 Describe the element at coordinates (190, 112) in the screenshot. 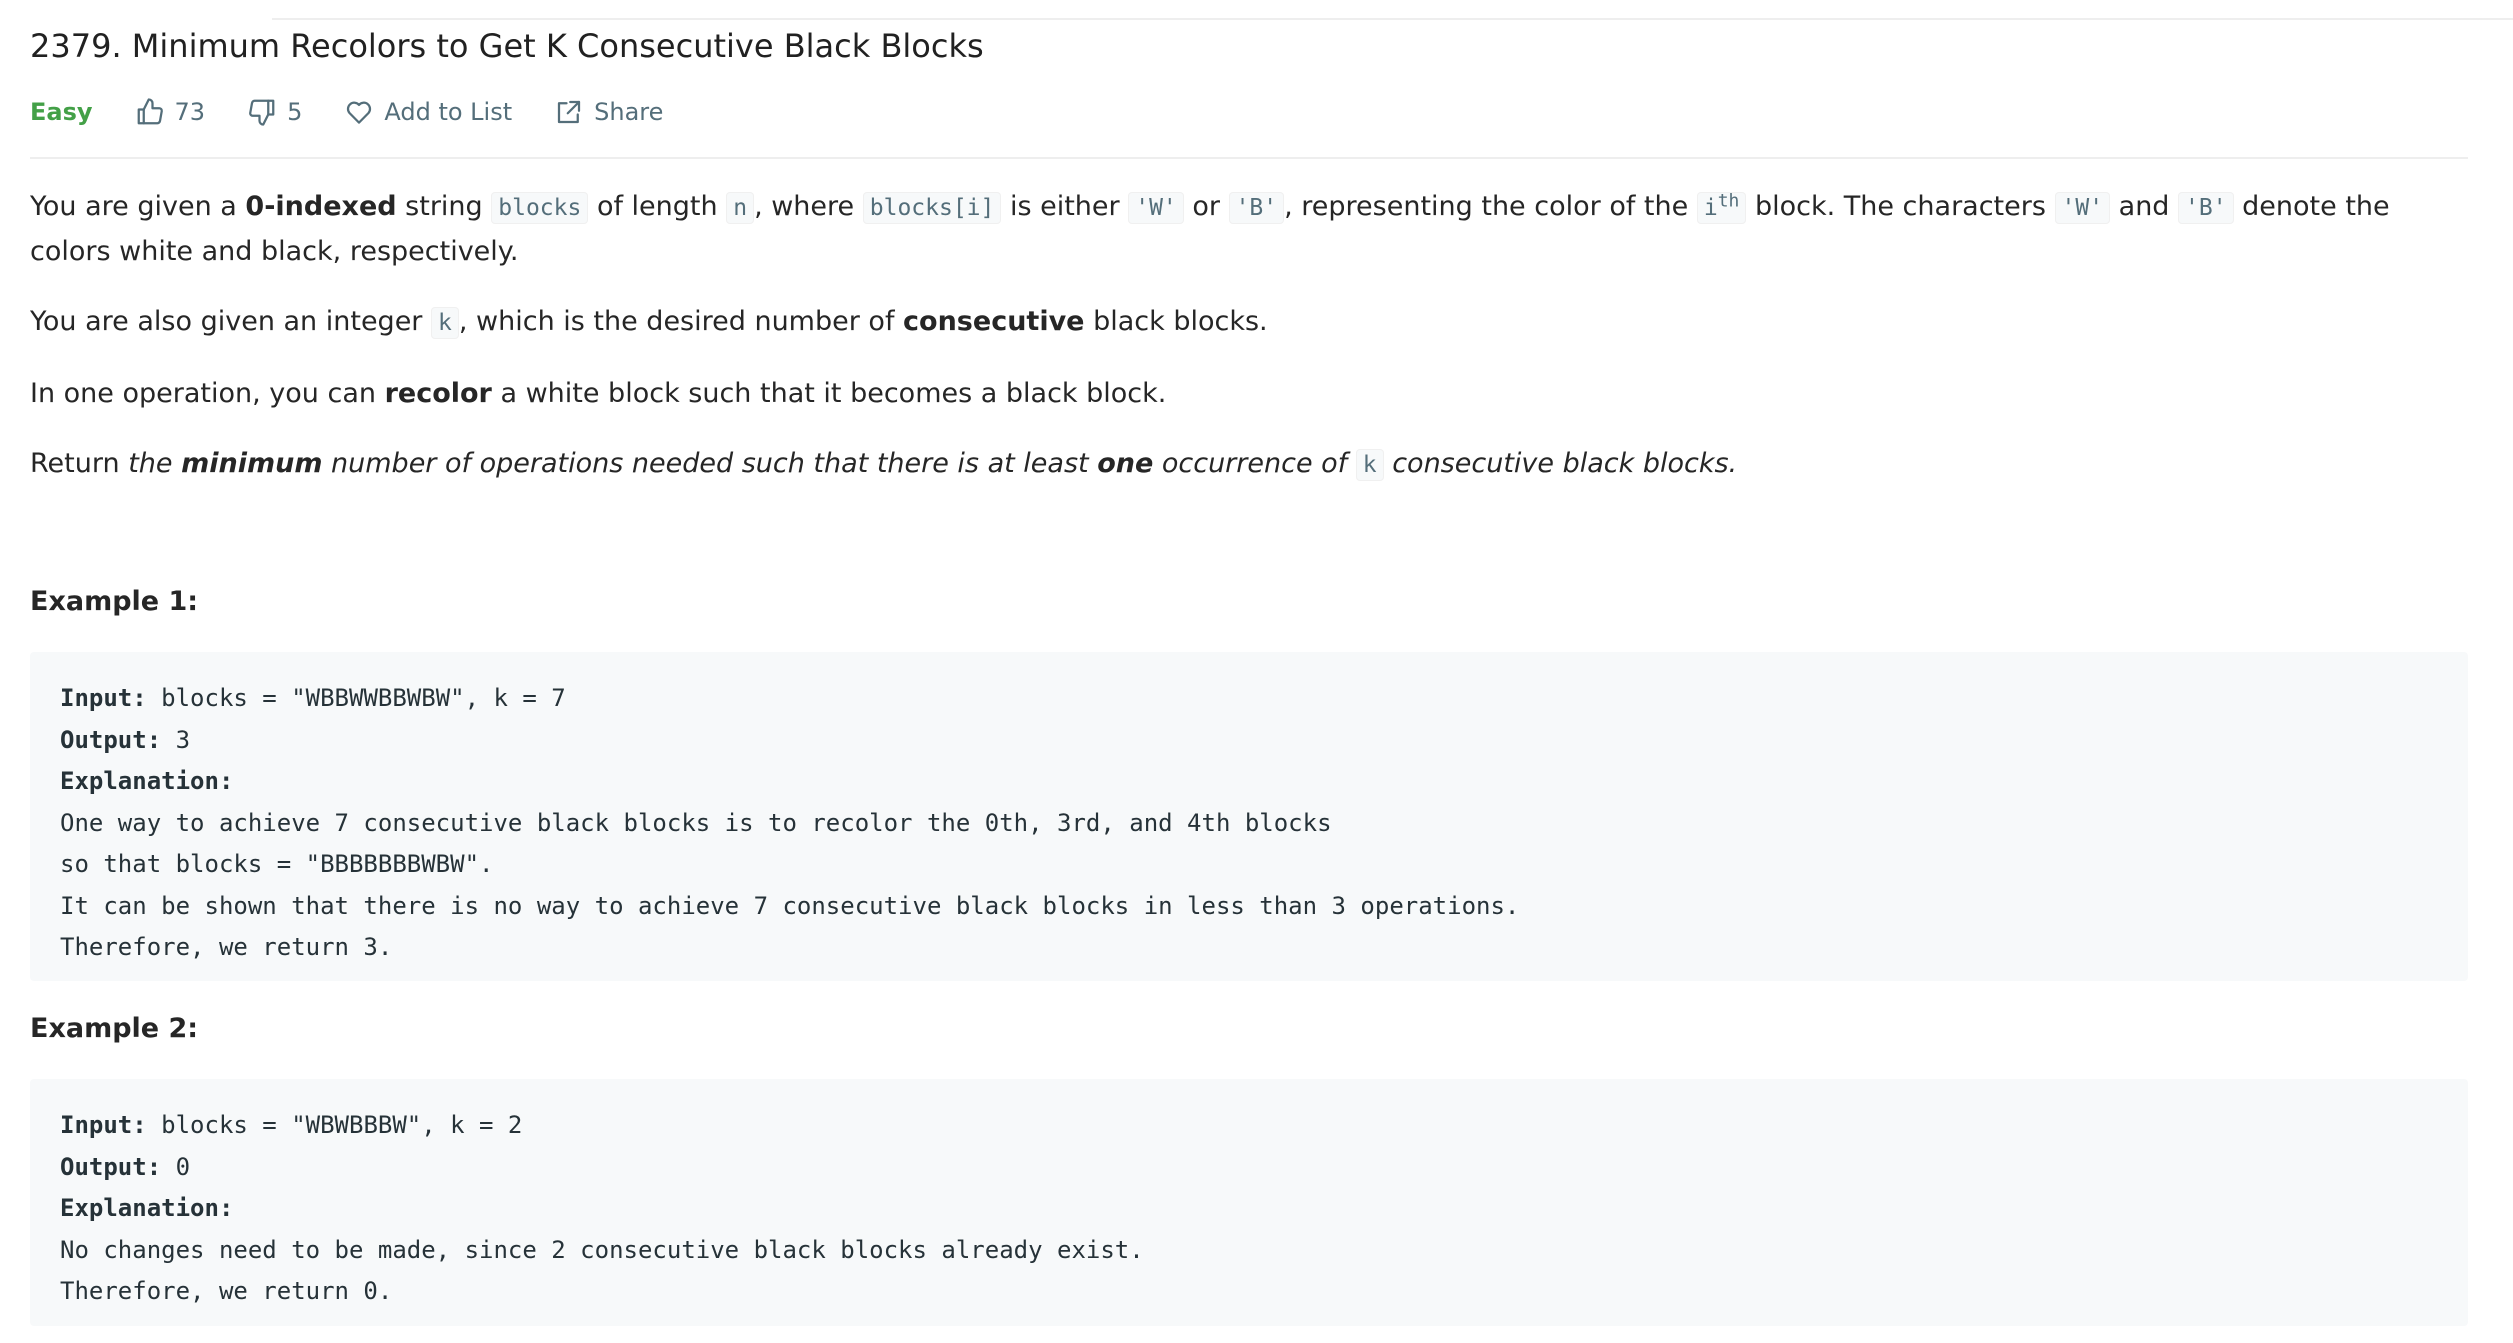

I see `like-count: 73` at that location.